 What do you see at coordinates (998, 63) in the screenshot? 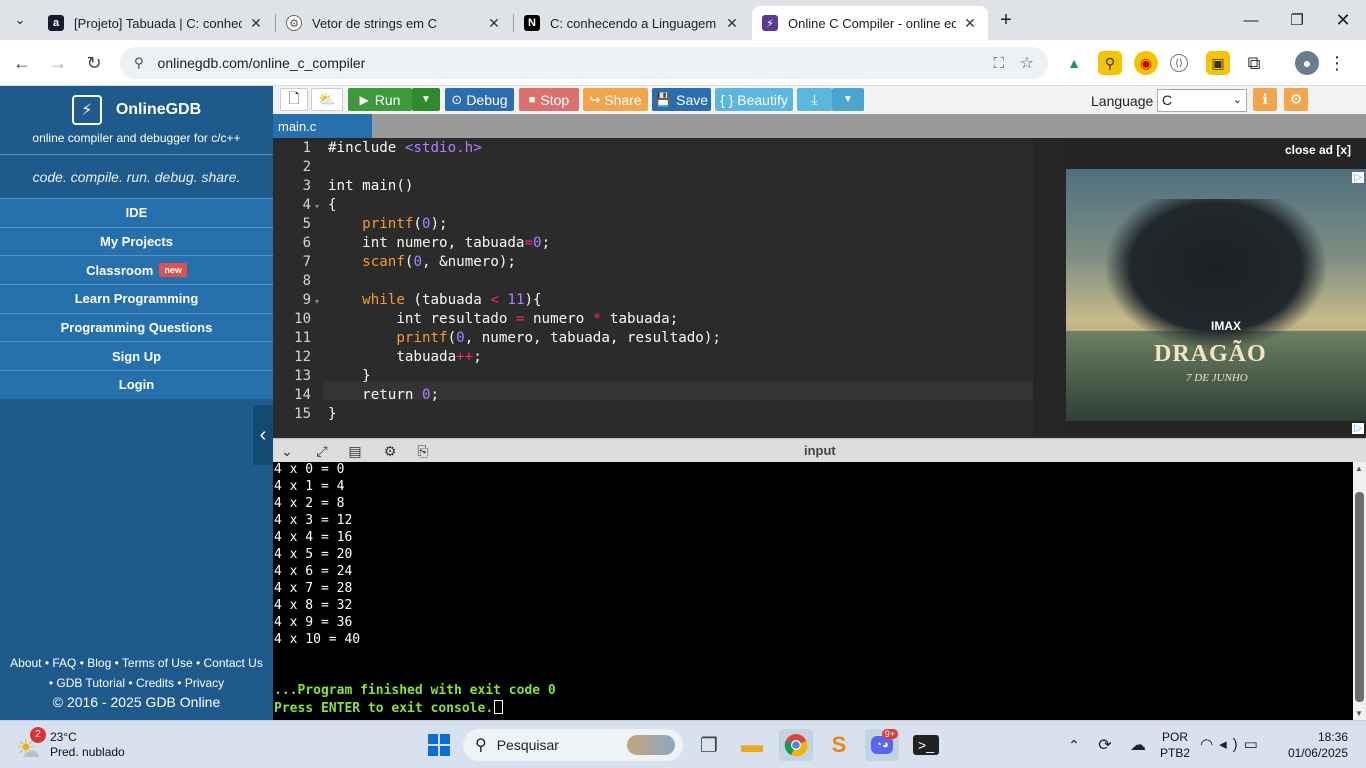
I see `translate-icon: ⛶` at bounding box center [998, 63].